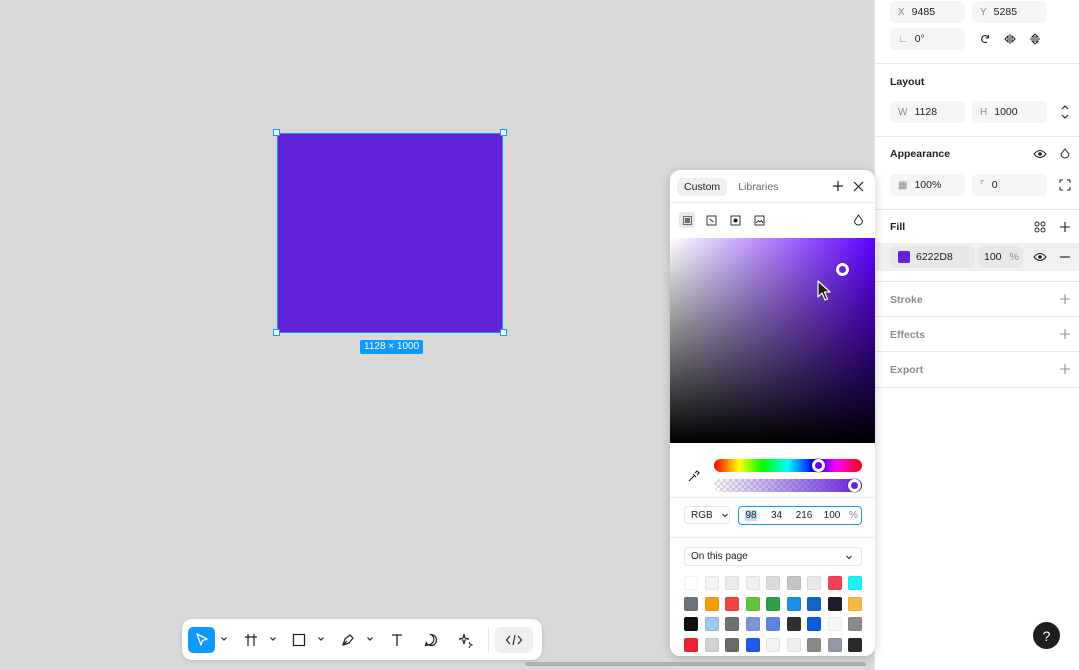 The image size is (1079, 670). Describe the element at coordinates (1035, 39) in the screenshot. I see `flip-vertical-icon` at that location.